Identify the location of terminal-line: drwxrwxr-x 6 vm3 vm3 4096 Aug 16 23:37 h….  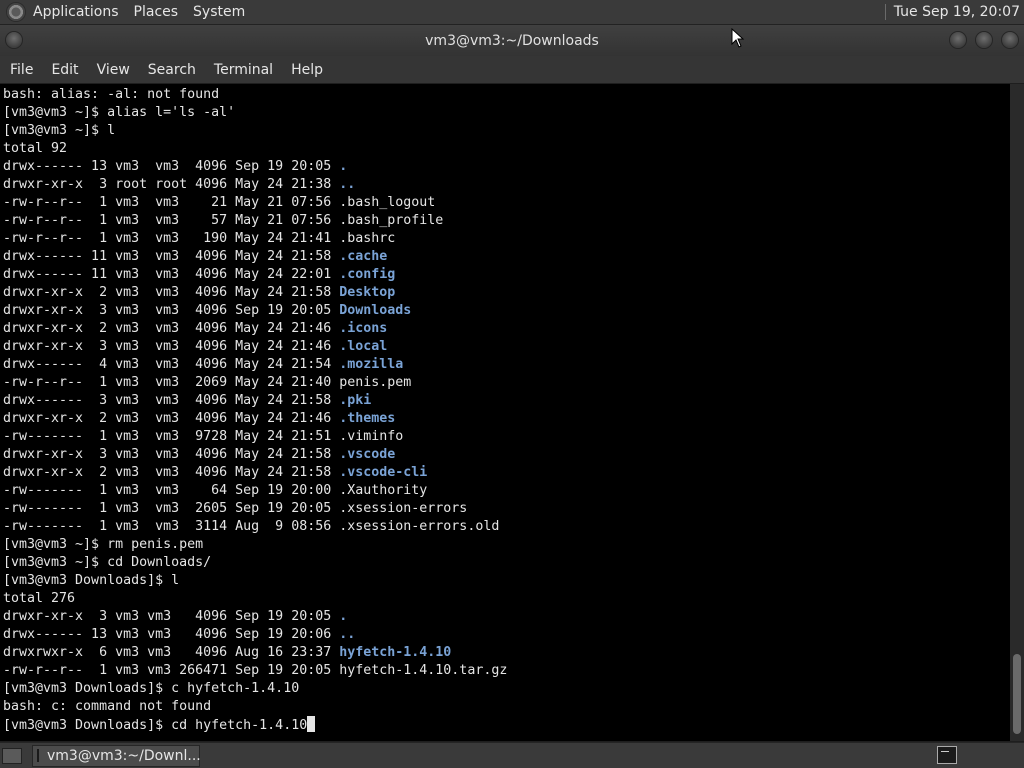
(506, 653).